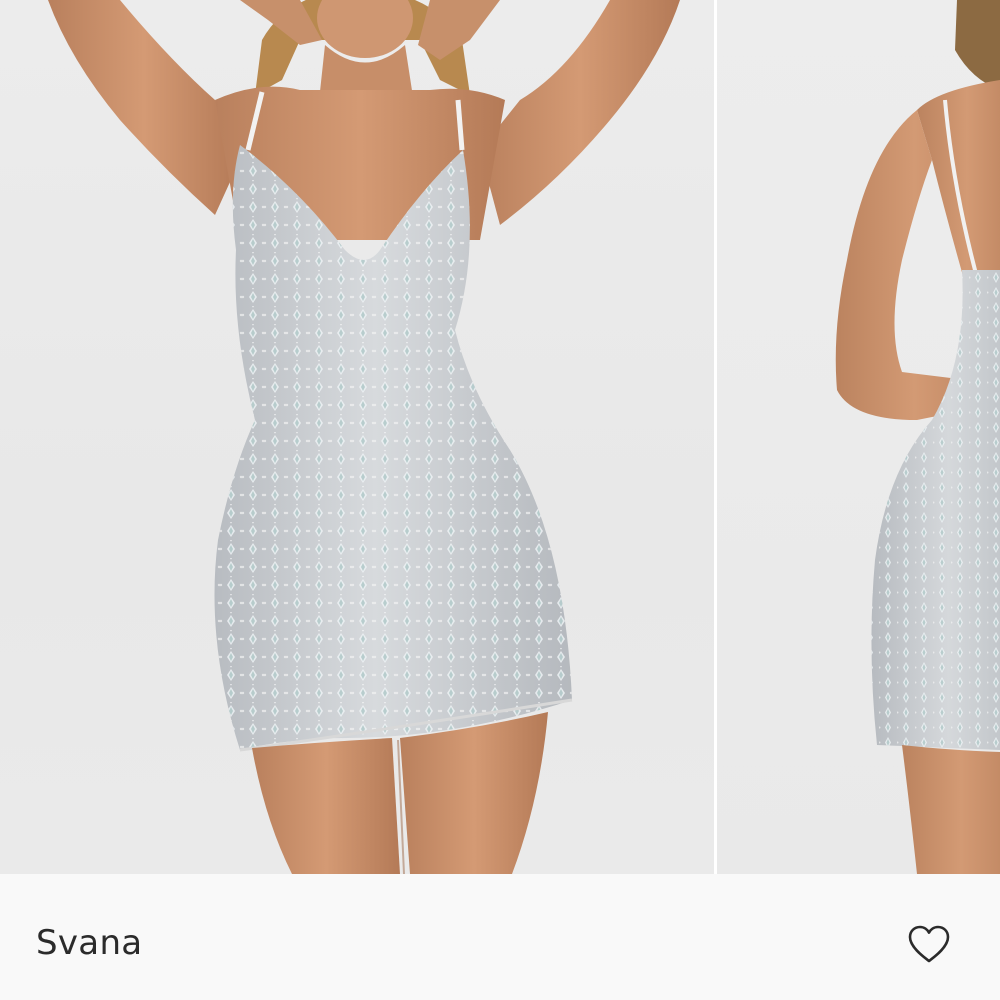 The width and height of the screenshot is (1000, 1000). I want to click on heart-outline-icon, so click(929, 944).